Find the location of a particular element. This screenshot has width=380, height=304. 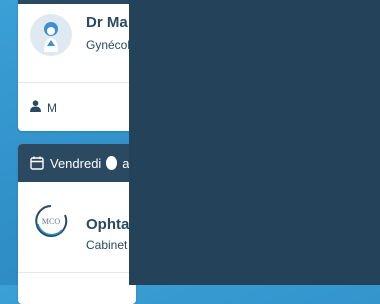

clinic-logo-text: MCO is located at coordinates (51, 221).